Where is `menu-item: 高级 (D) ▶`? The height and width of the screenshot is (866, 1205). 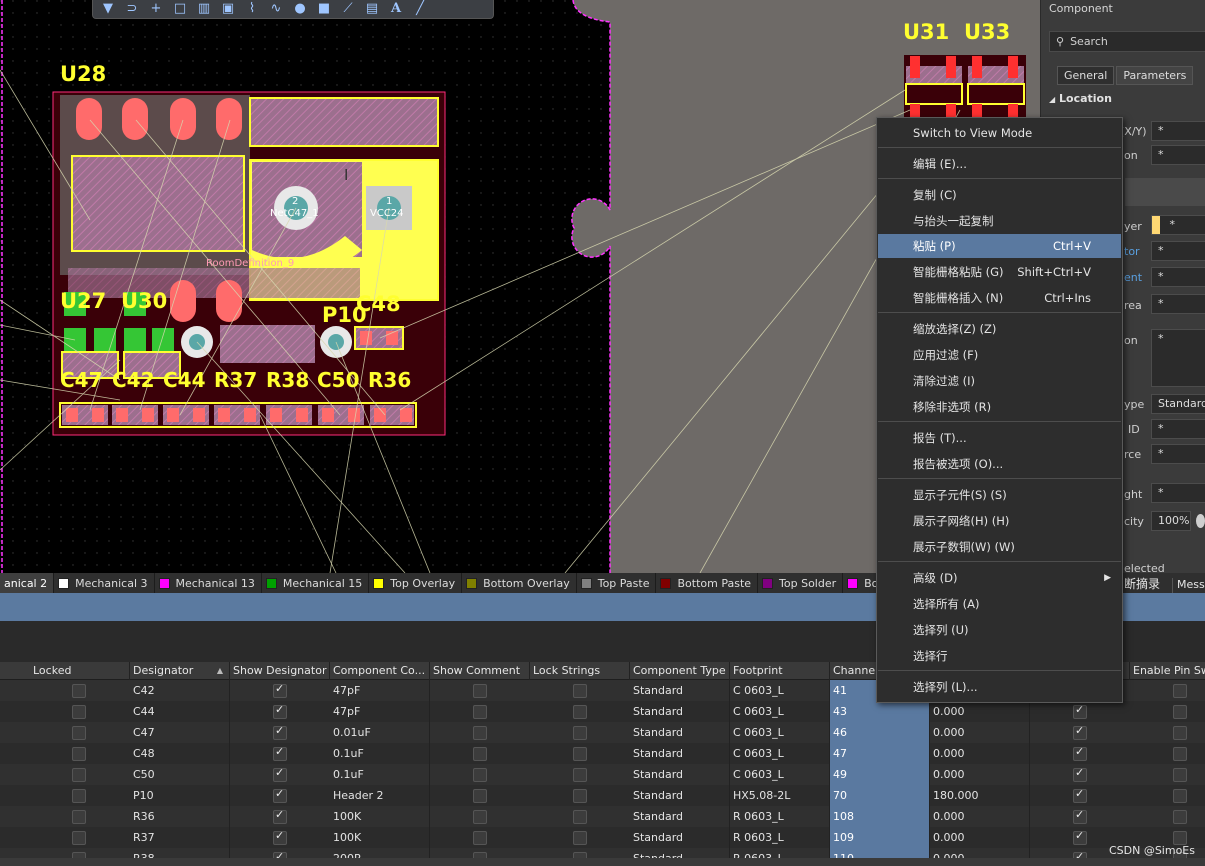 menu-item: 高级 (D) ▶ is located at coordinates (999, 578).